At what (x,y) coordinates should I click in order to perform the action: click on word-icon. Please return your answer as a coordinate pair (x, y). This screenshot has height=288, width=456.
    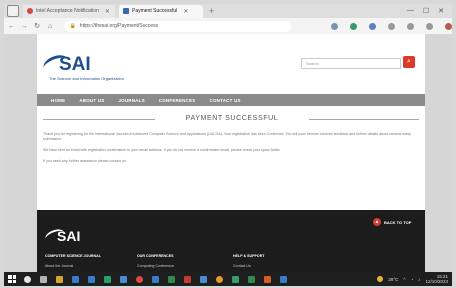
    Looking at the image, I should click on (155, 279).